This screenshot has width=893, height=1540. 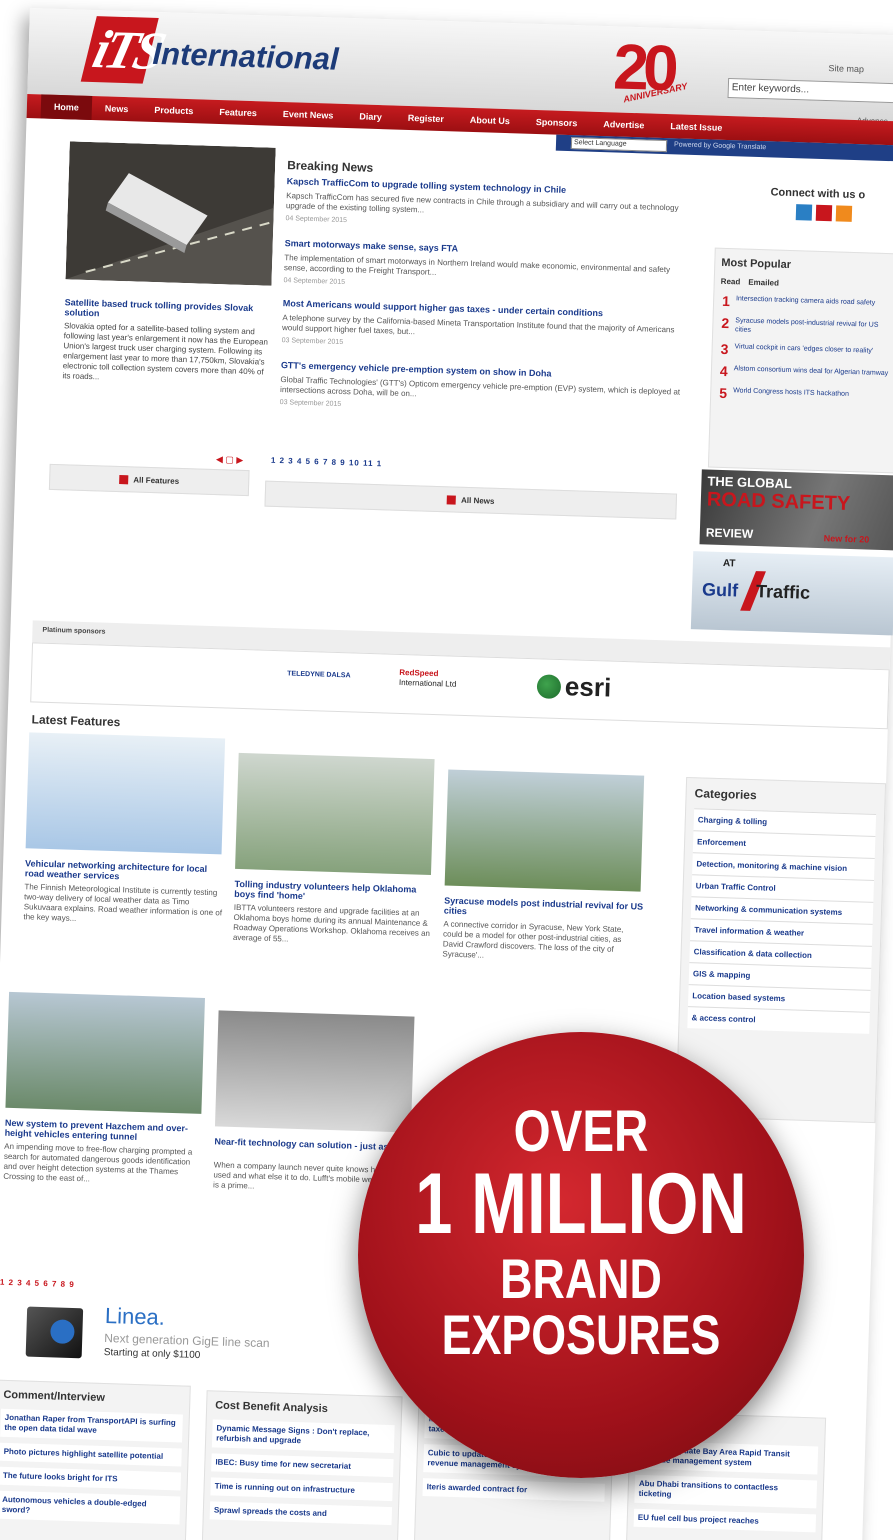 What do you see at coordinates (91, 1478) in the screenshot?
I see `bottom-box-link: The future looks bright for ITS` at bounding box center [91, 1478].